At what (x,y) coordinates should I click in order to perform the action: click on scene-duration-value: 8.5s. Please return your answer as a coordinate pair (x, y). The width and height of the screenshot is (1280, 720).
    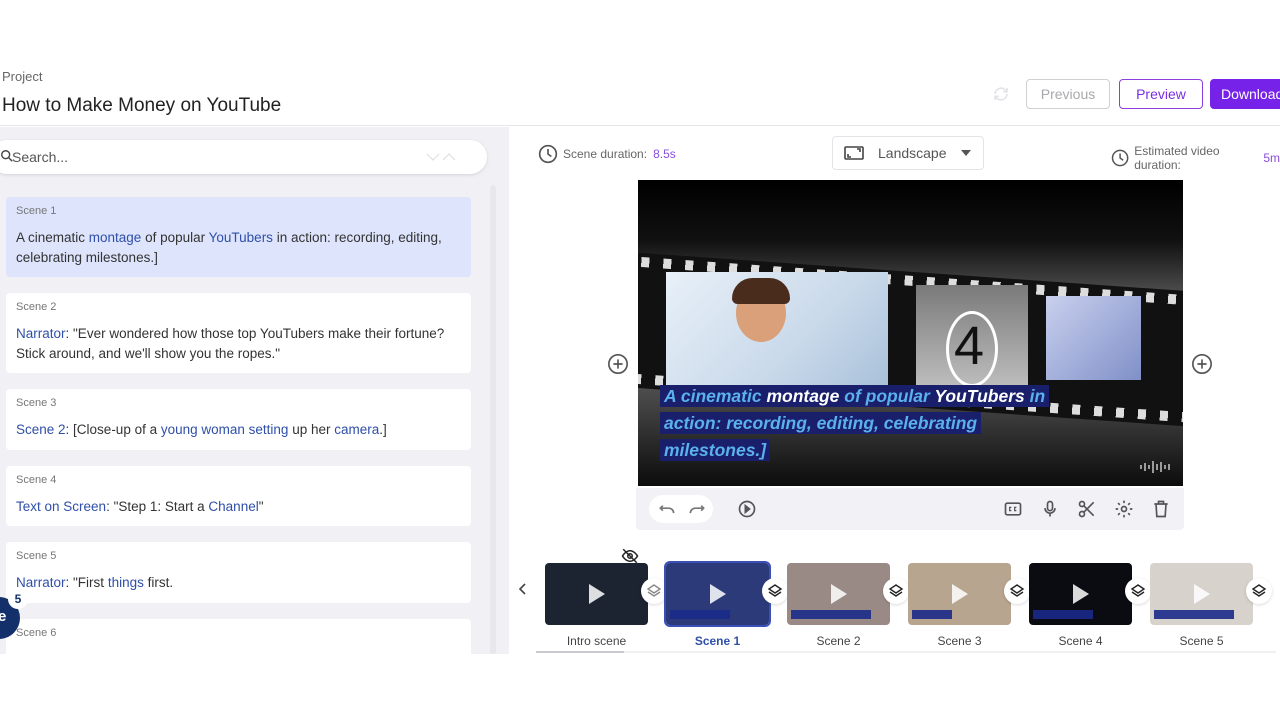
    Looking at the image, I should click on (664, 154).